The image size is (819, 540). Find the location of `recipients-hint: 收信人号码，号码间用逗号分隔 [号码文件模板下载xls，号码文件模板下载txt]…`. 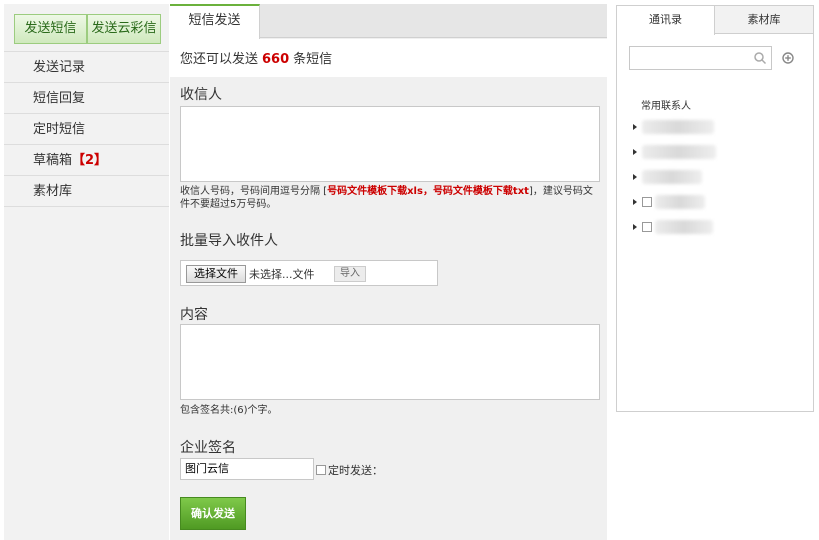

recipients-hint: 收信人号码，号码间用逗号分隔 [号码文件模板下载xls，号码文件模板下载txt]… is located at coordinates (391, 198).